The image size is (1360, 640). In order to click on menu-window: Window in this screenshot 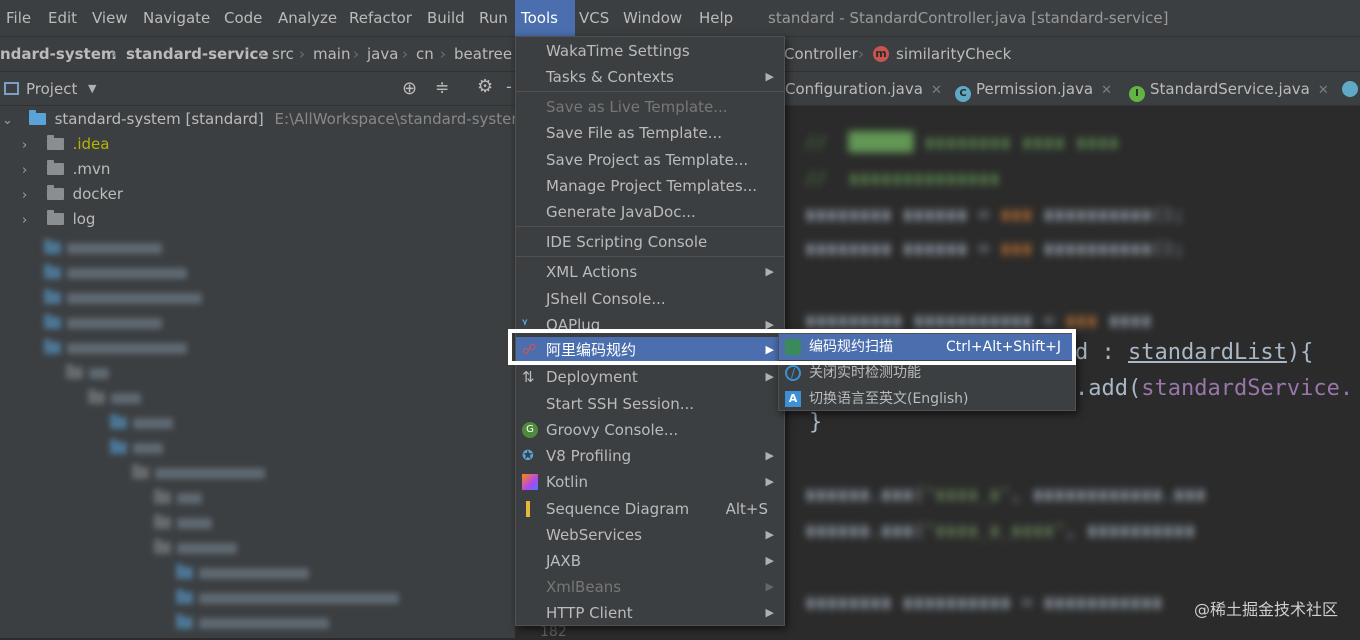, I will do `click(652, 18)`.